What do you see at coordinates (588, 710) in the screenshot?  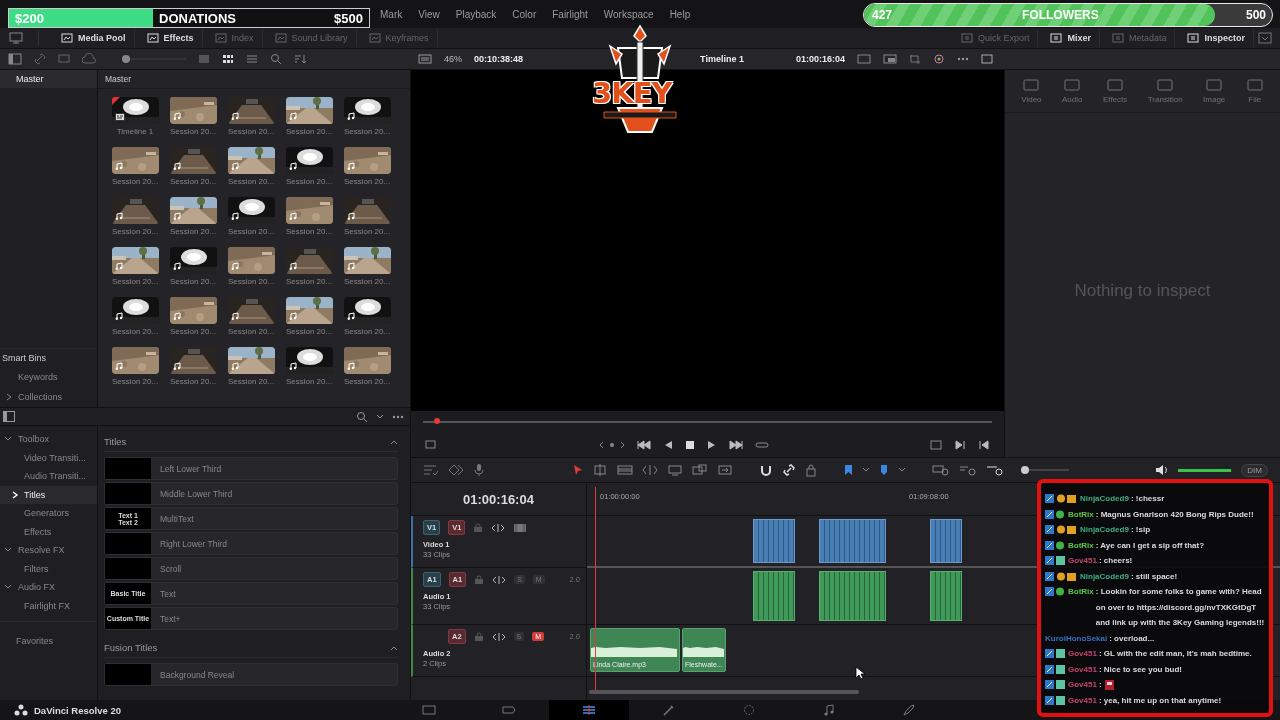 I see `page-tab` at bounding box center [588, 710].